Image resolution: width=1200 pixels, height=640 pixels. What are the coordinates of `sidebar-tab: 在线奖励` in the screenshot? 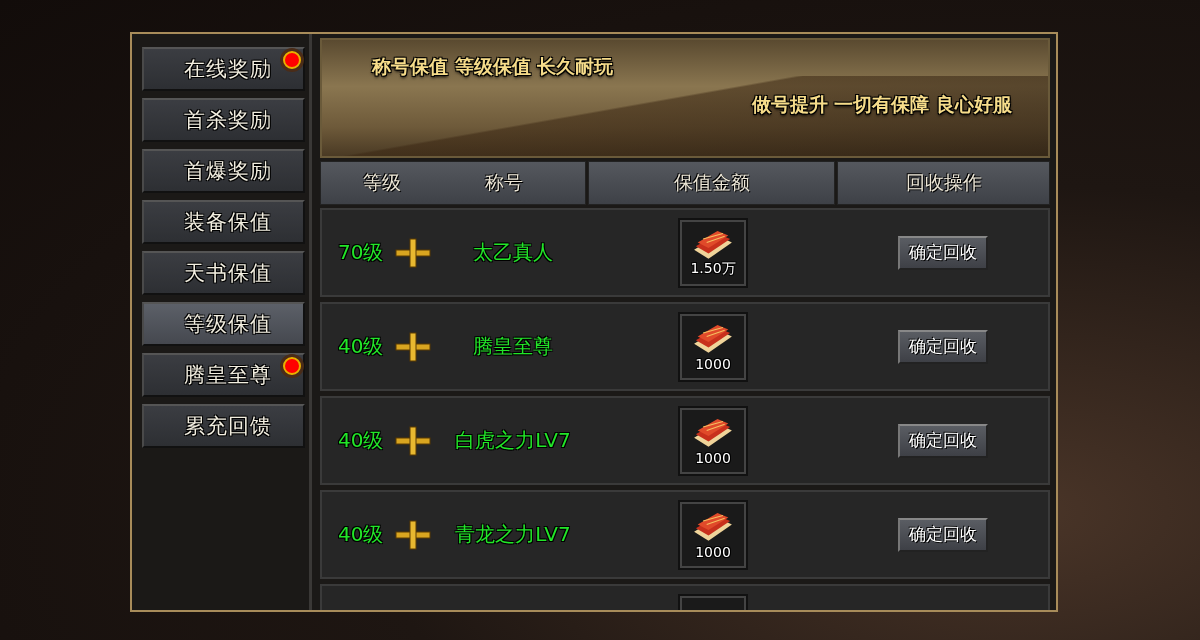 It's located at (223, 69).